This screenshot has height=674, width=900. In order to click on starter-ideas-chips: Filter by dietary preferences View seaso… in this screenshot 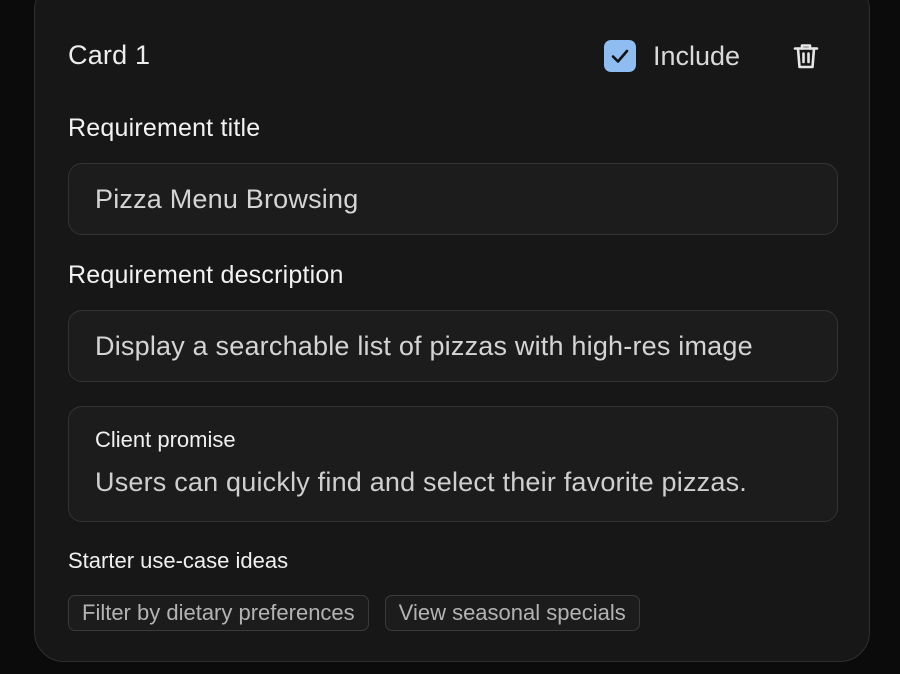, I will do `click(354, 613)`.